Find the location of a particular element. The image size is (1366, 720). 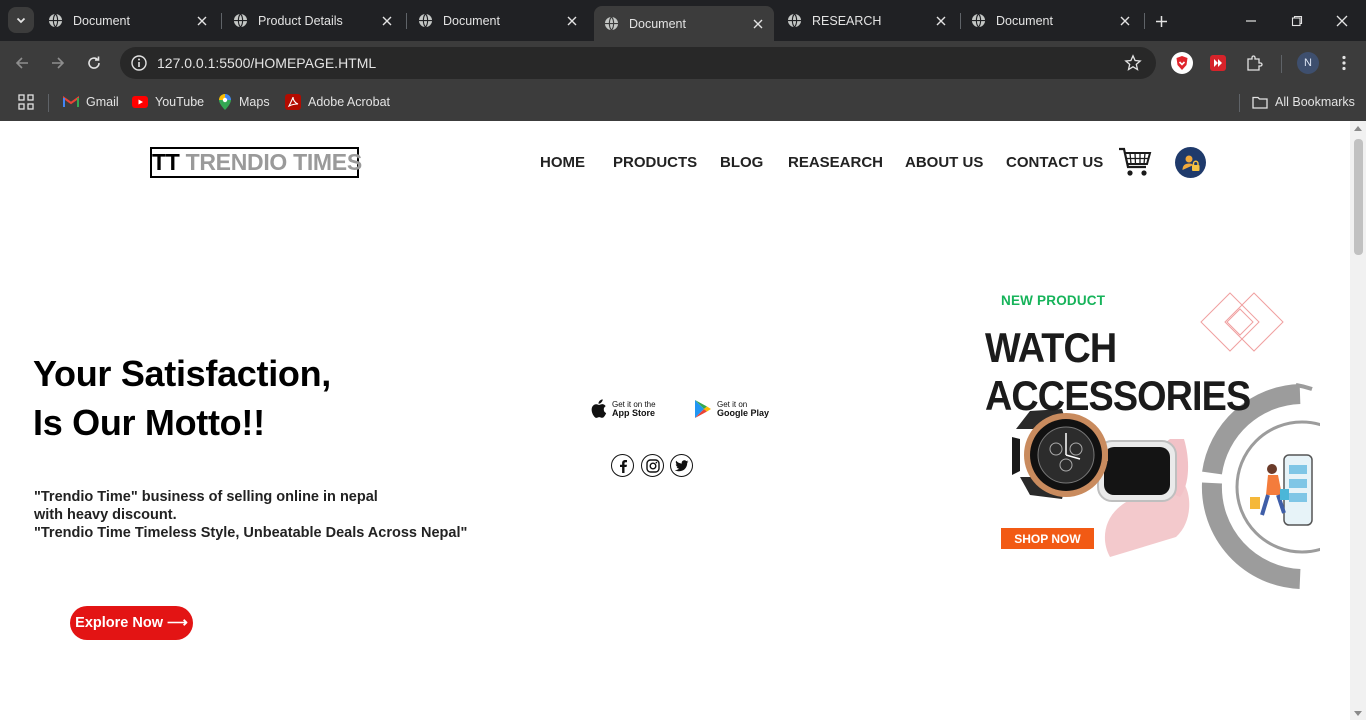

url-text: 127.0.0.1:5500/HOMEPAGE.HTML is located at coordinates (266, 63).